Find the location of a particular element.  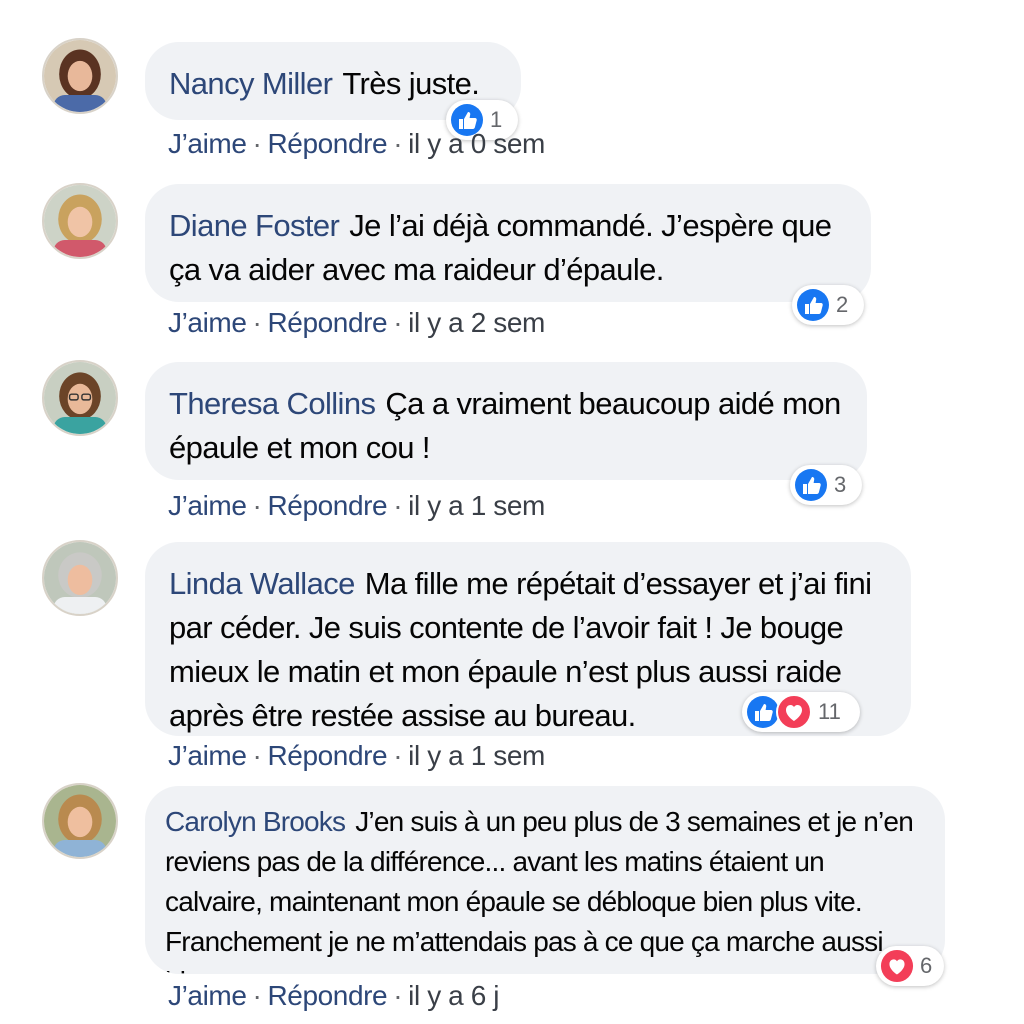

reaction-summary: 6 is located at coordinates (910, 966).